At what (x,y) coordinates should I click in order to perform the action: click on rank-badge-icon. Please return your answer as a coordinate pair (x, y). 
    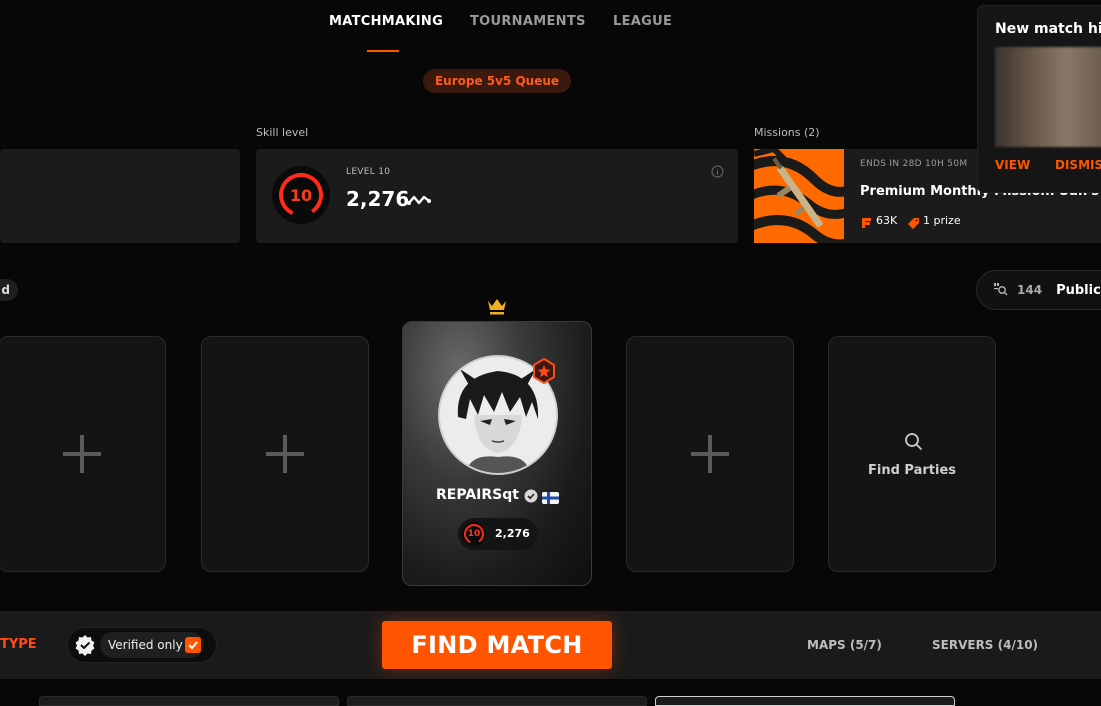
    Looking at the image, I should click on (544, 372).